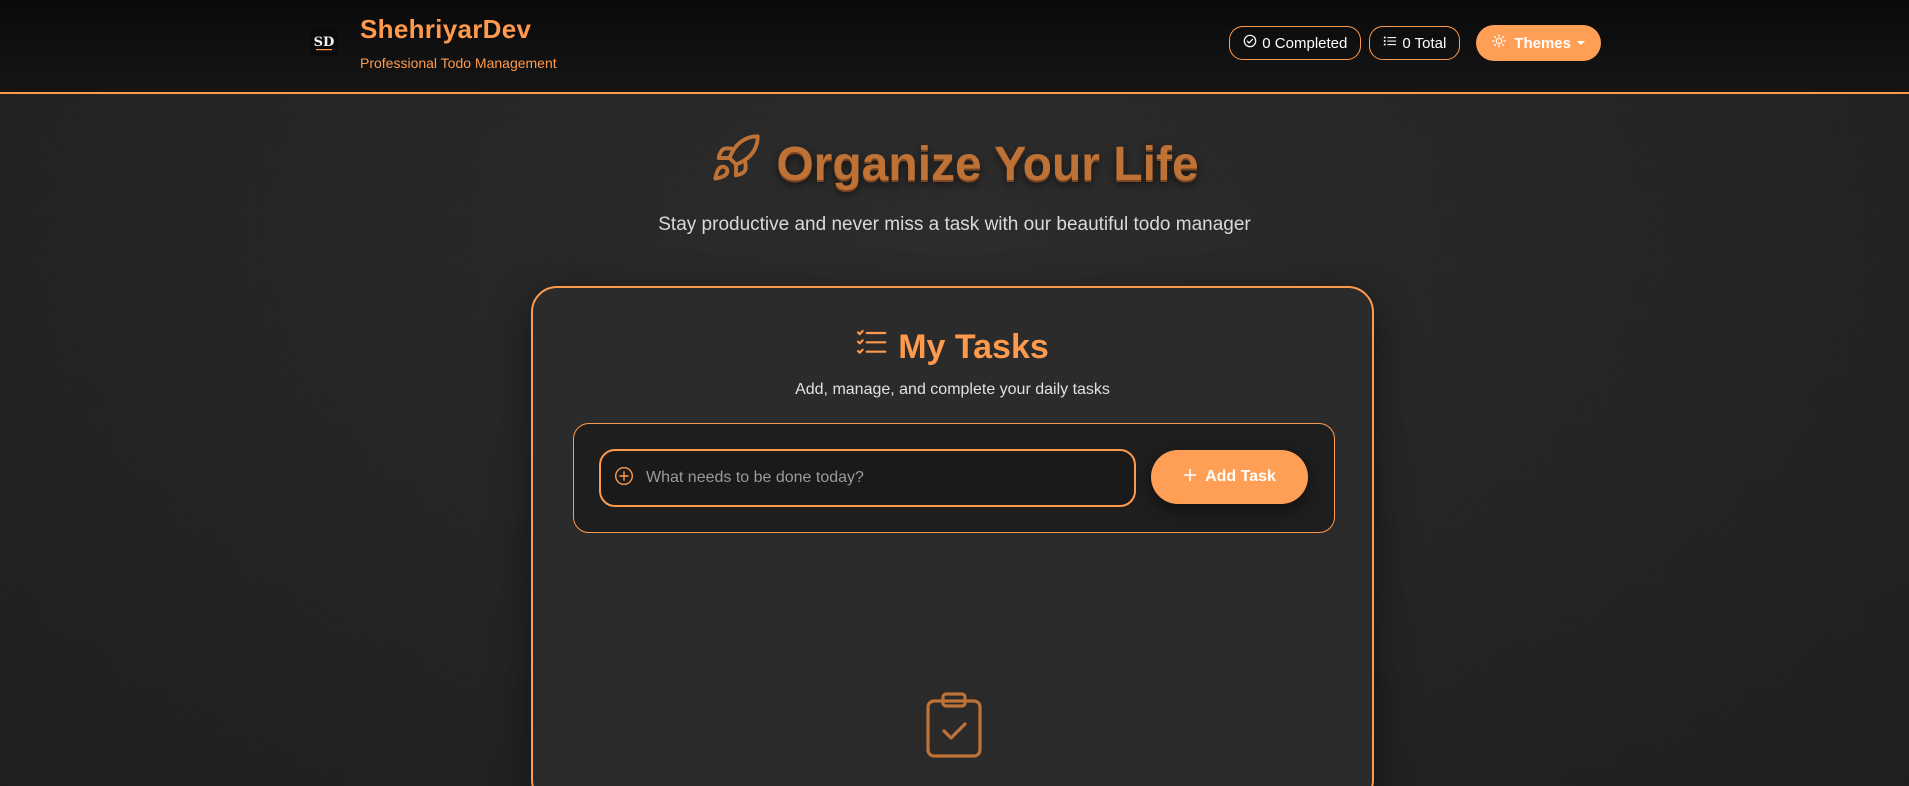  What do you see at coordinates (973, 347) in the screenshot?
I see `tasks-title: My Tasks` at bounding box center [973, 347].